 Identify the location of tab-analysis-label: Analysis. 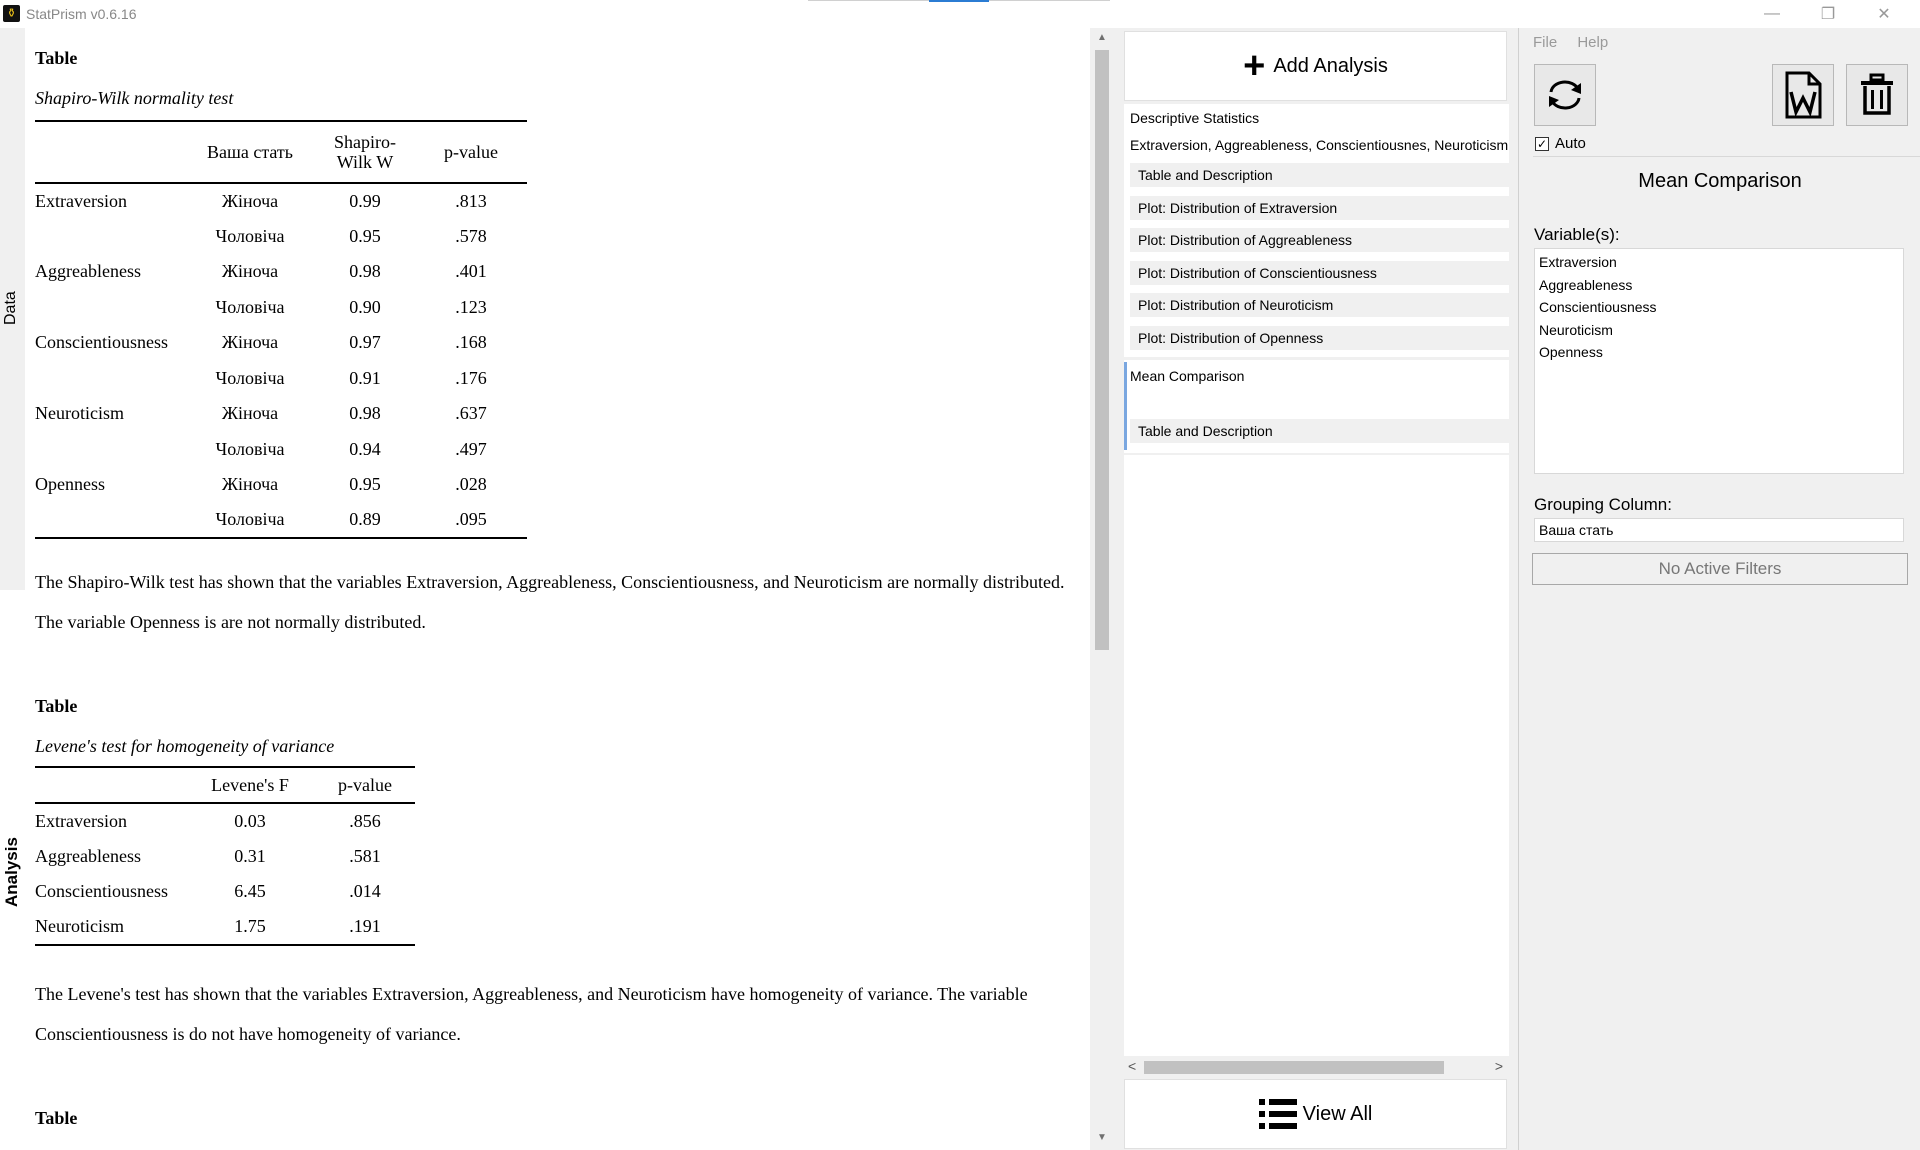
(11, 872).